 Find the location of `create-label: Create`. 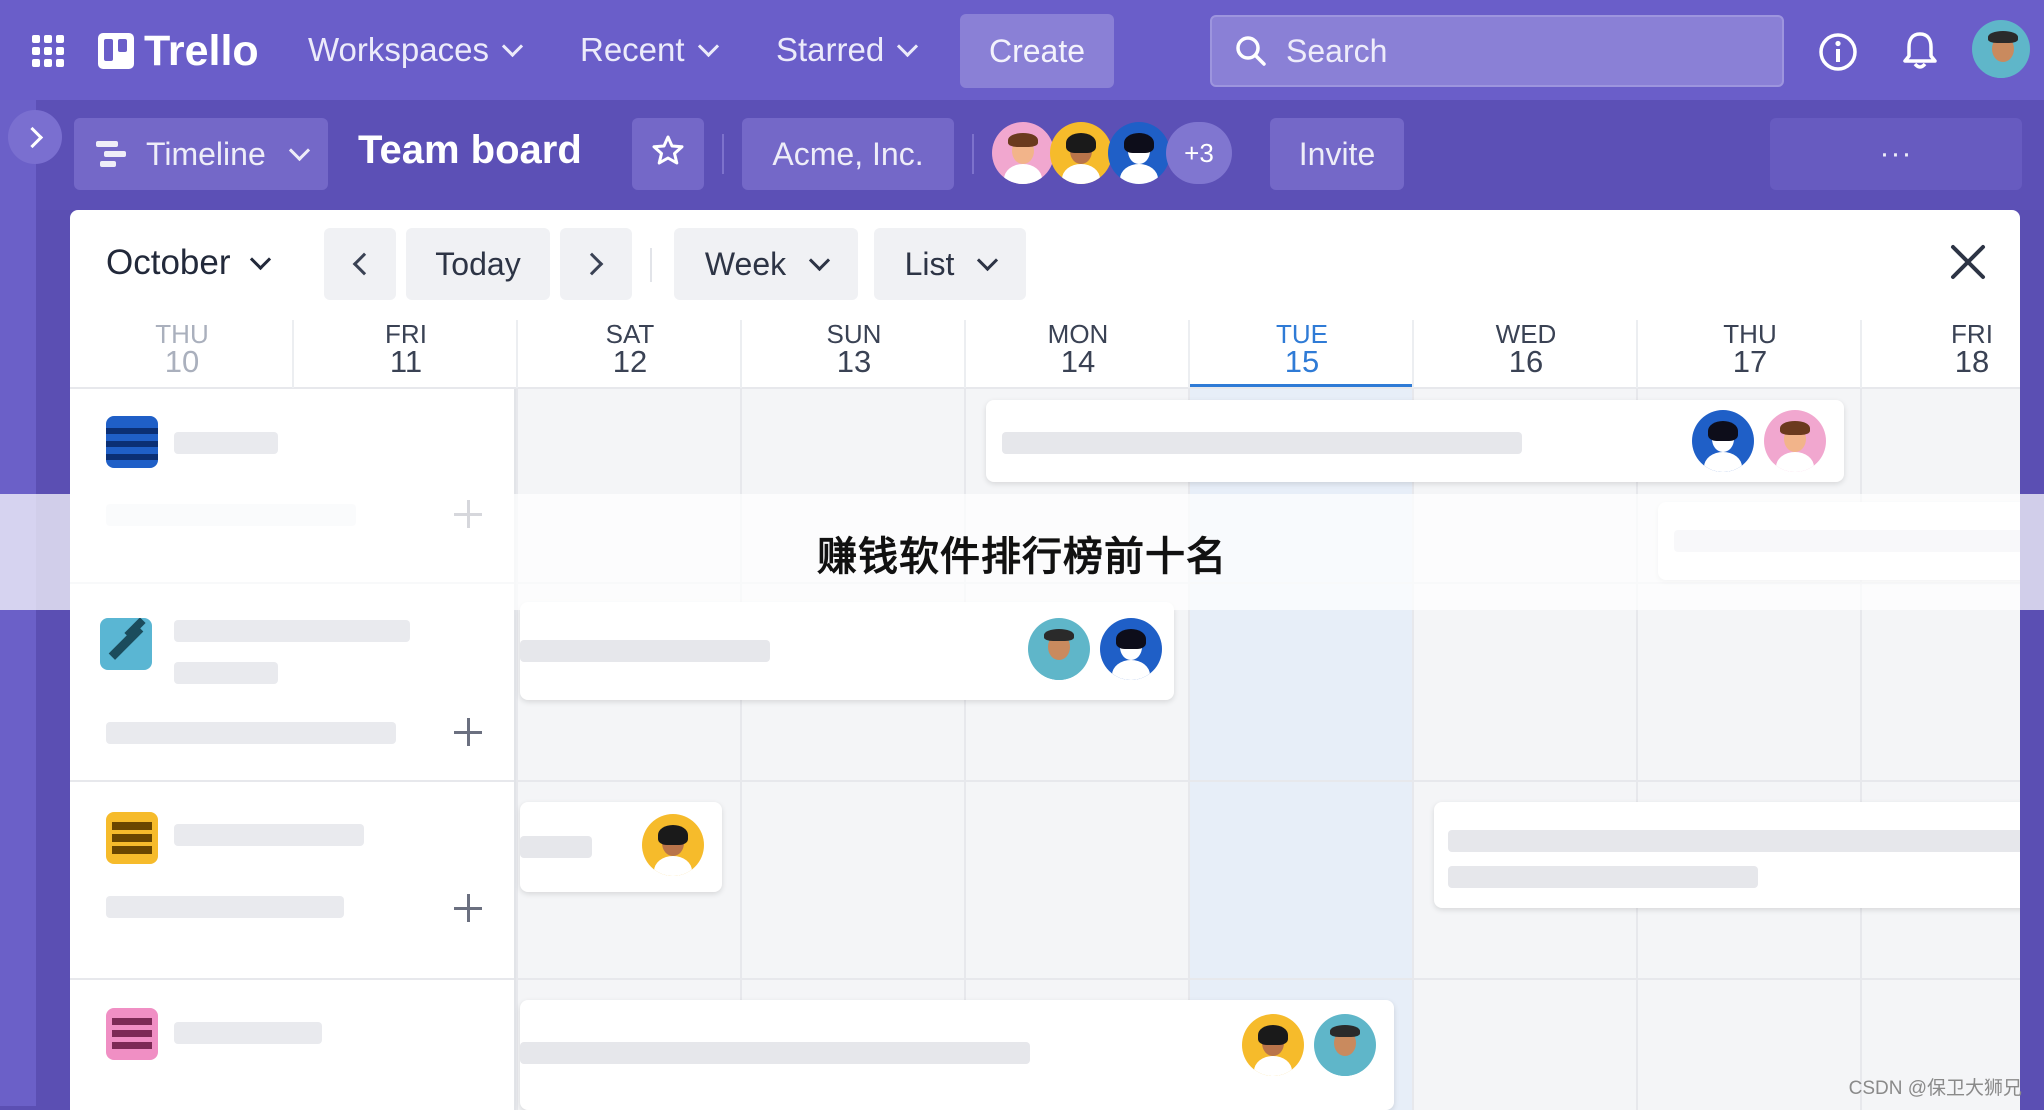

create-label: Create is located at coordinates (1037, 50).